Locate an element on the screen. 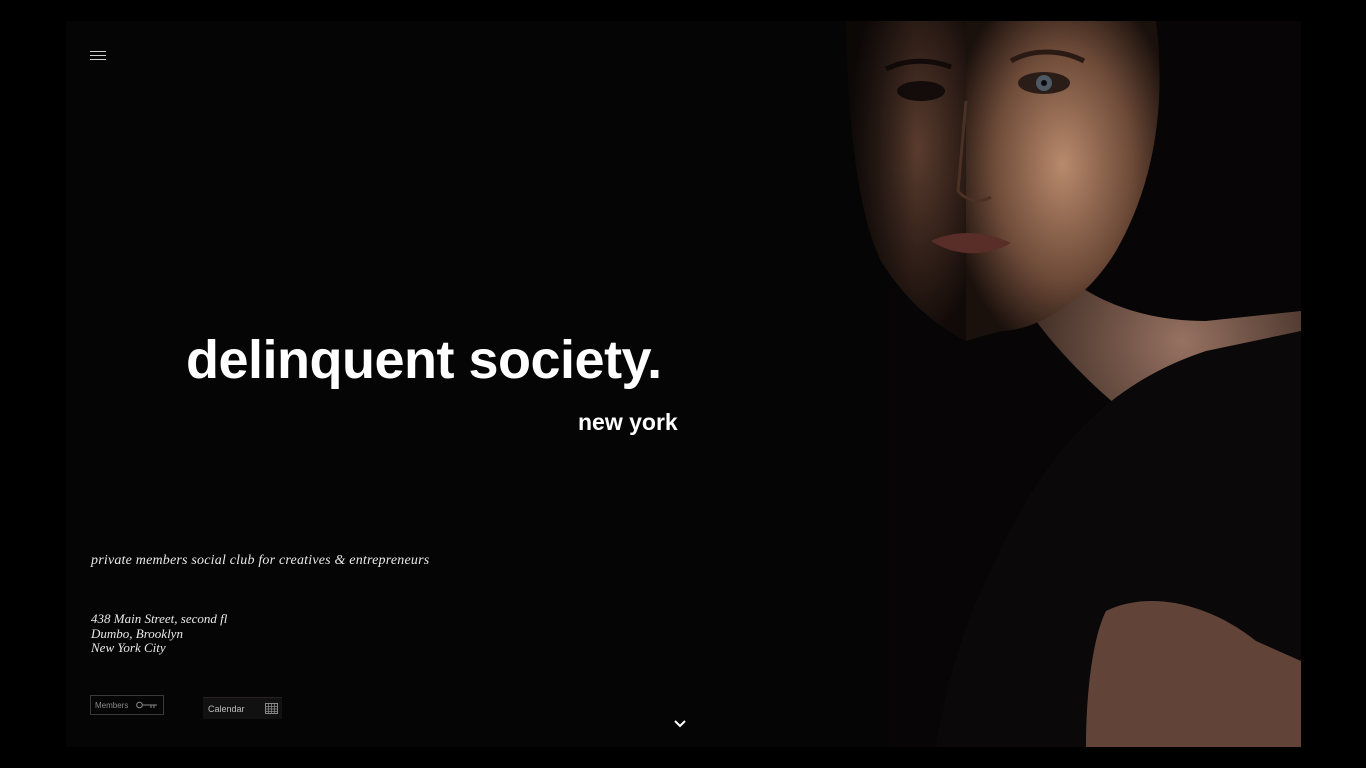 Image resolution: width=1366 pixels, height=768 pixels. calendar-grid-icon is located at coordinates (271, 708).